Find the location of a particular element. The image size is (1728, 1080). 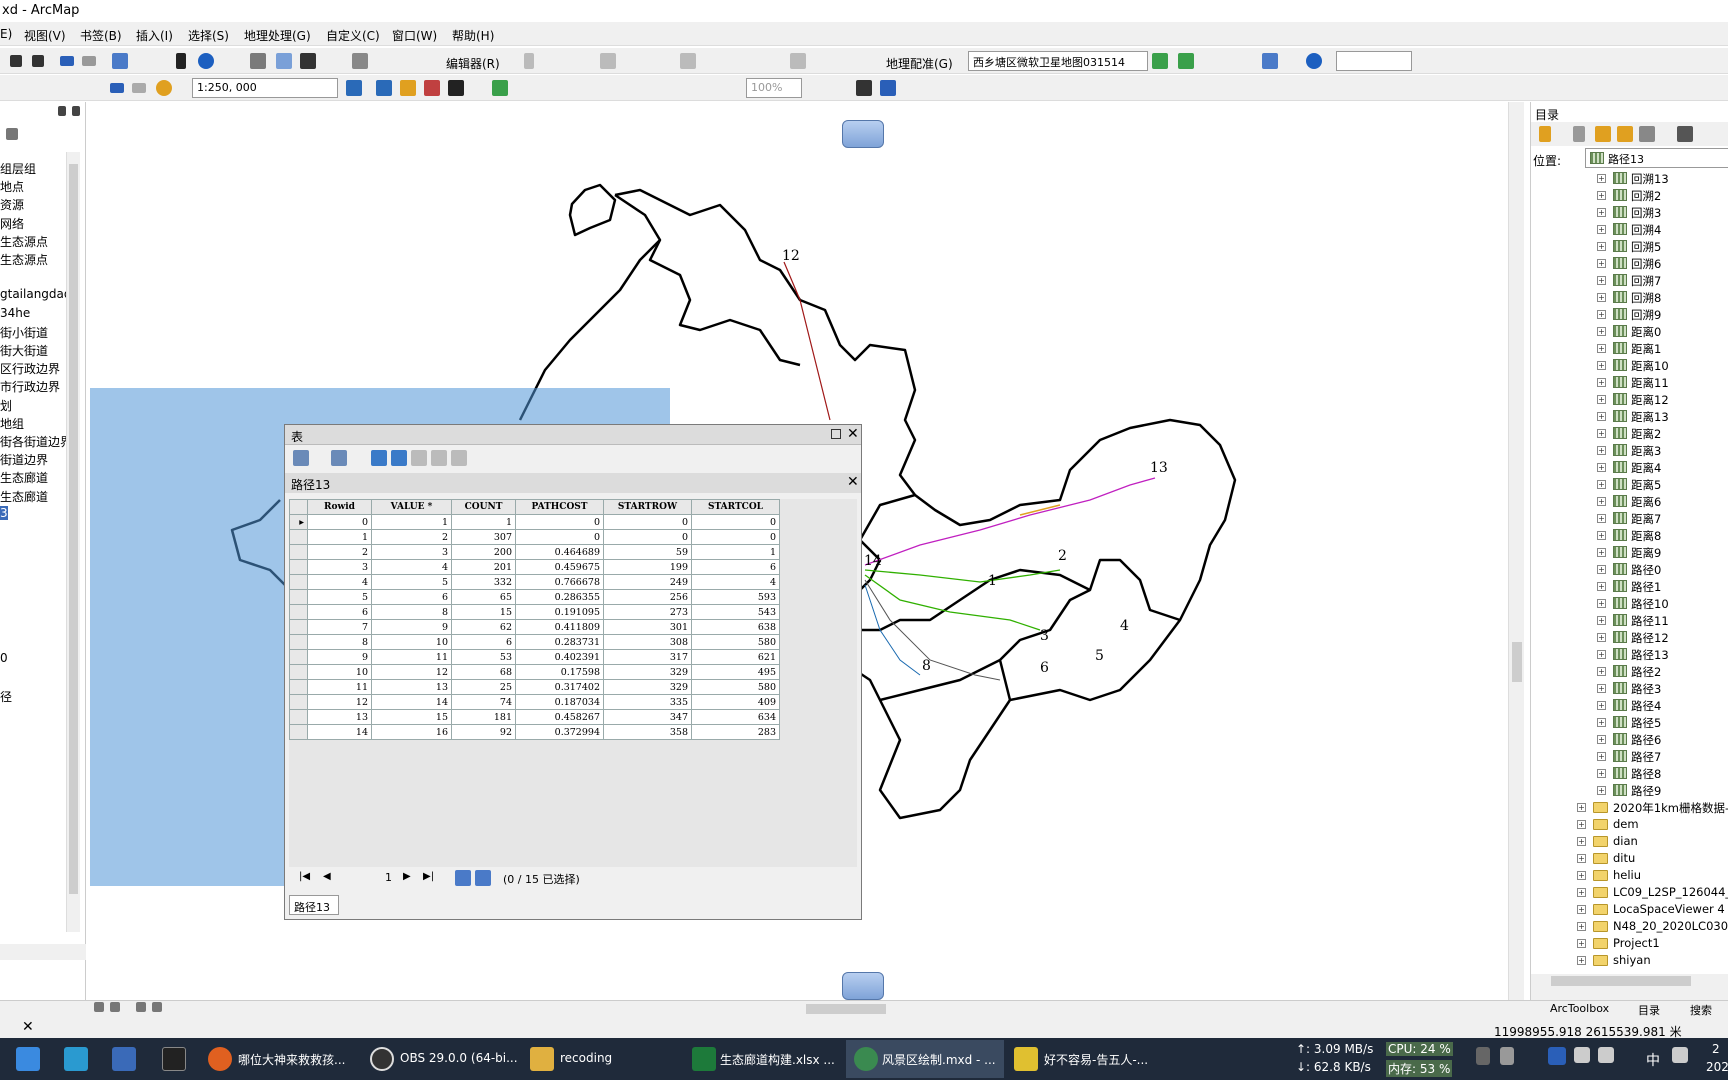

view-options-icon is located at coordinates (1685, 134).